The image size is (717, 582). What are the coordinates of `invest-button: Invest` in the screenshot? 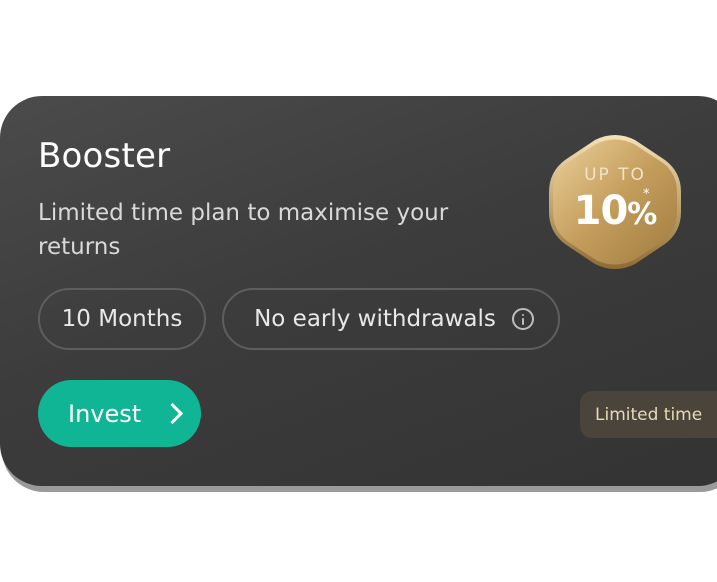 It's located at (119, 413).